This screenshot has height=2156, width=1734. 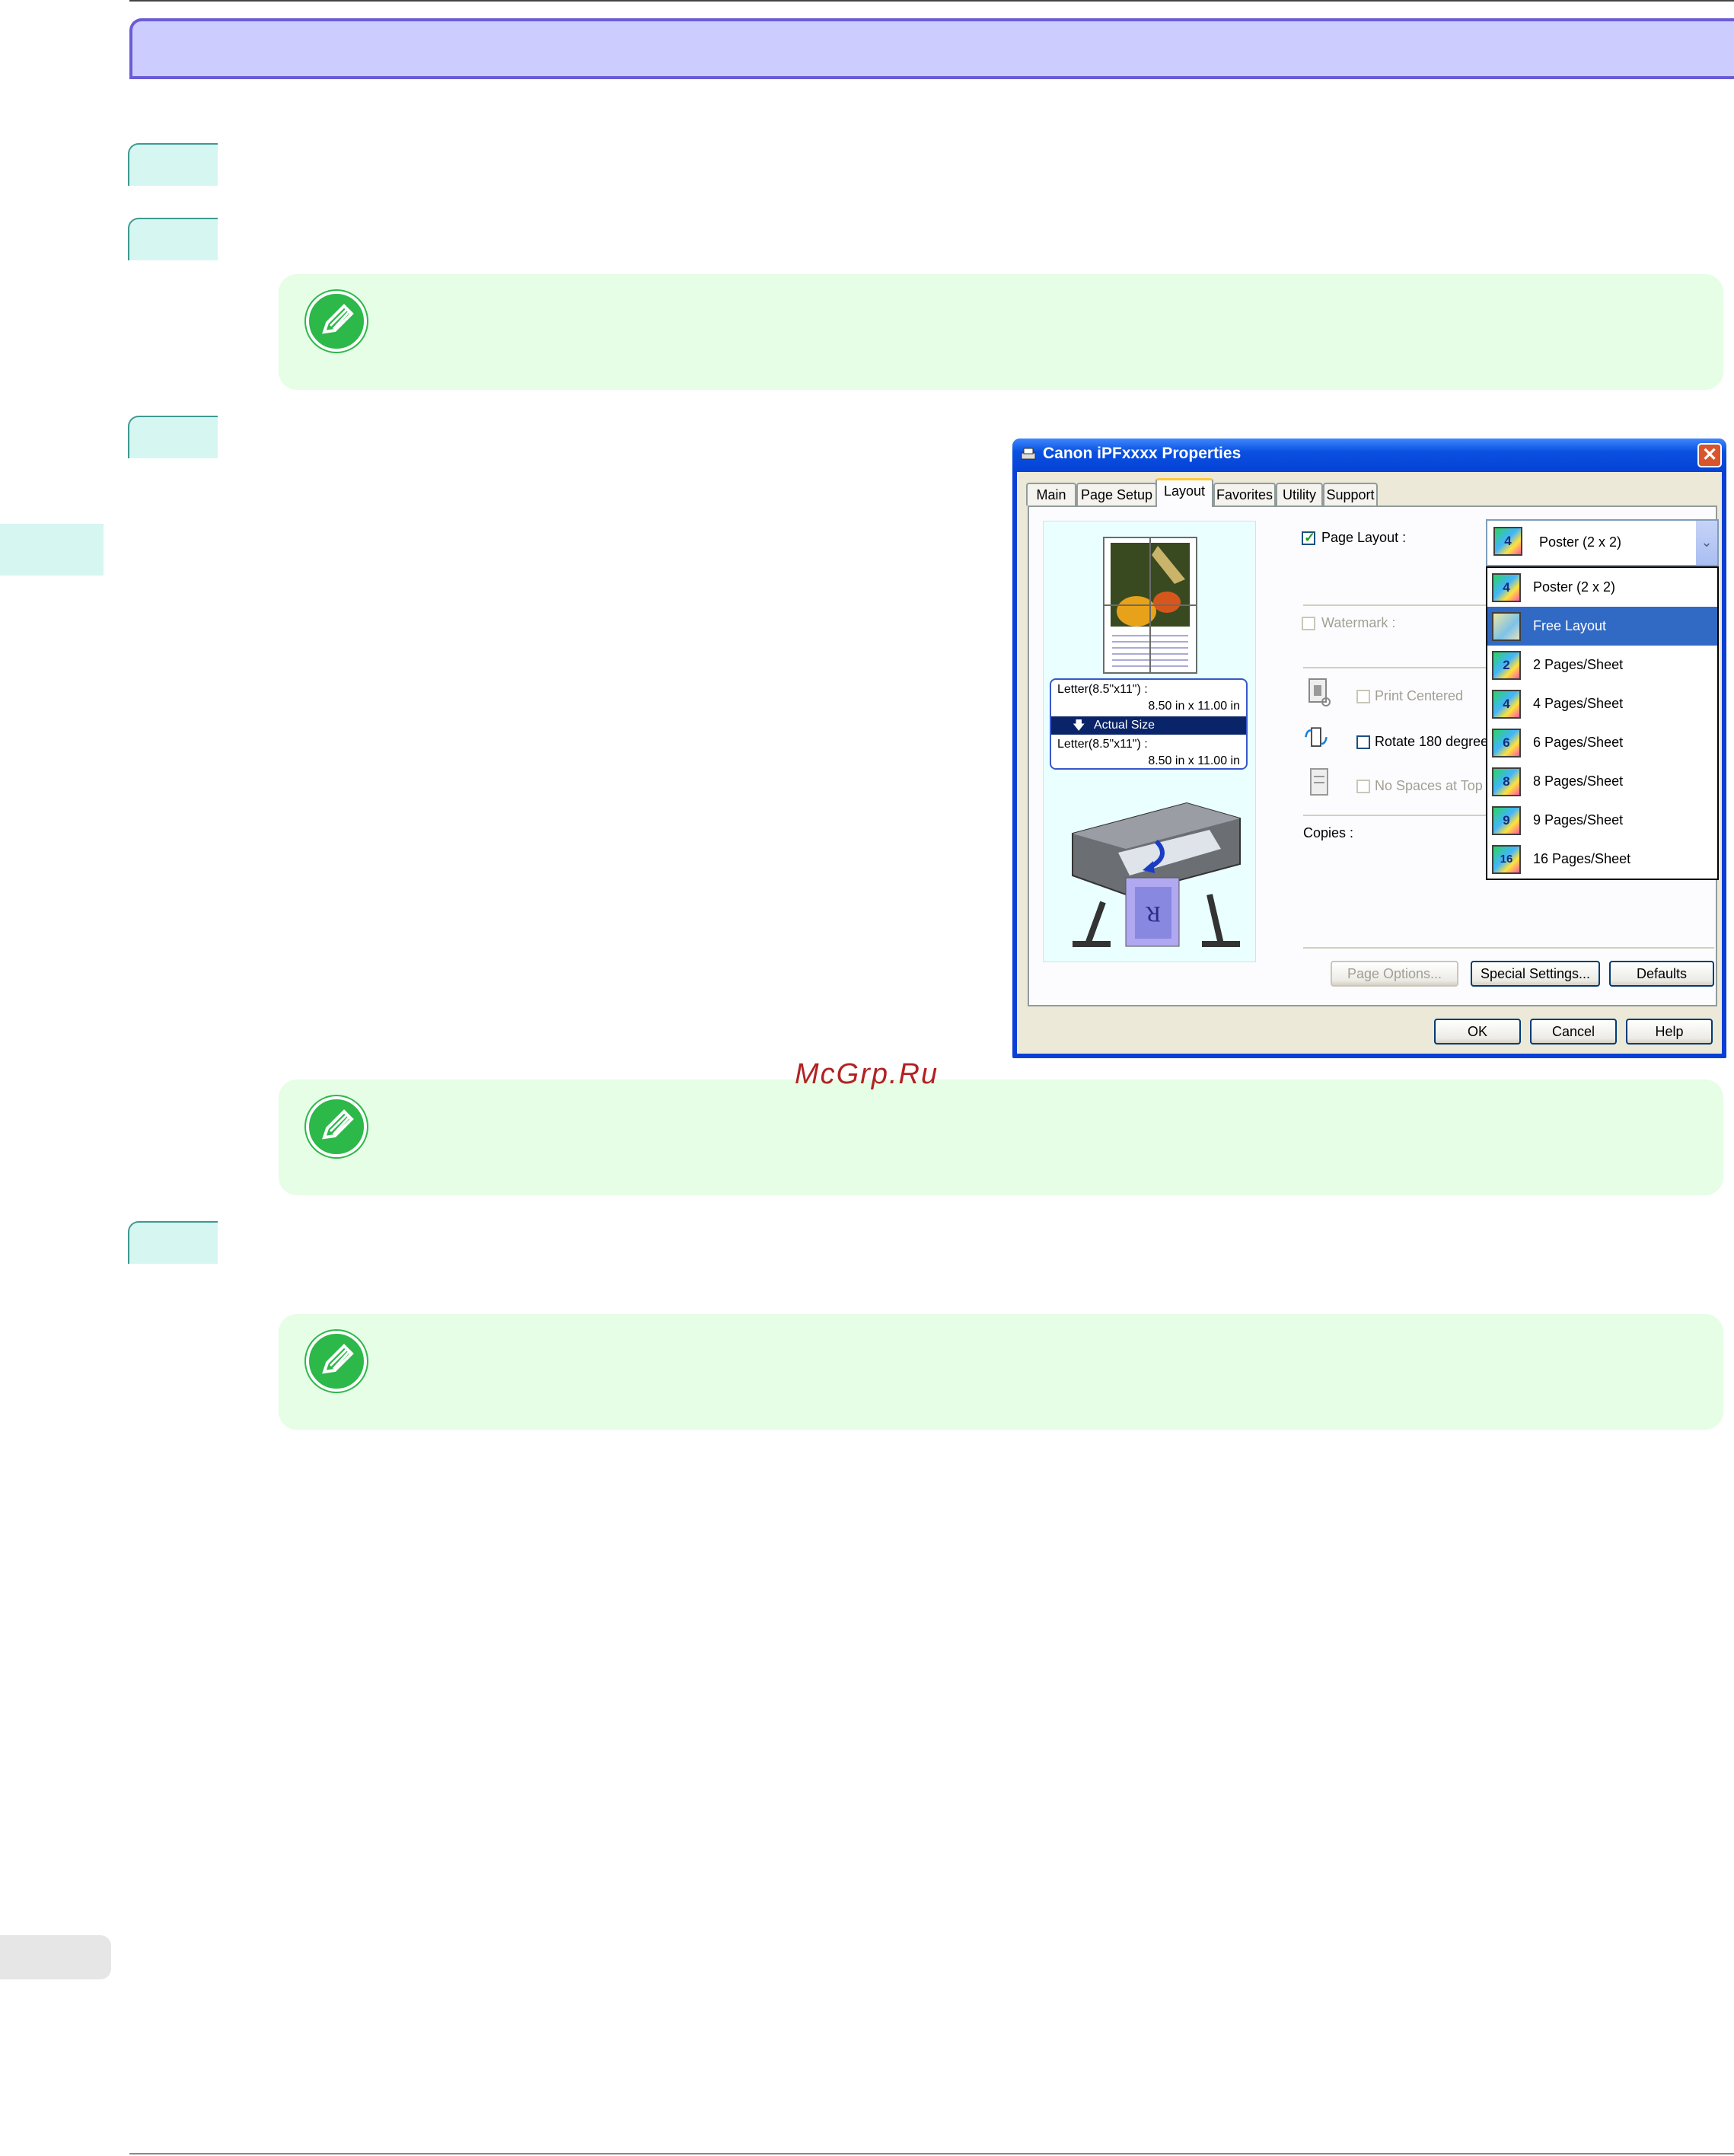 What do you see at coordinates (1308, 623) in the screenshot?
I see `watermark-checkbox` at bounding box center [1308, 623].